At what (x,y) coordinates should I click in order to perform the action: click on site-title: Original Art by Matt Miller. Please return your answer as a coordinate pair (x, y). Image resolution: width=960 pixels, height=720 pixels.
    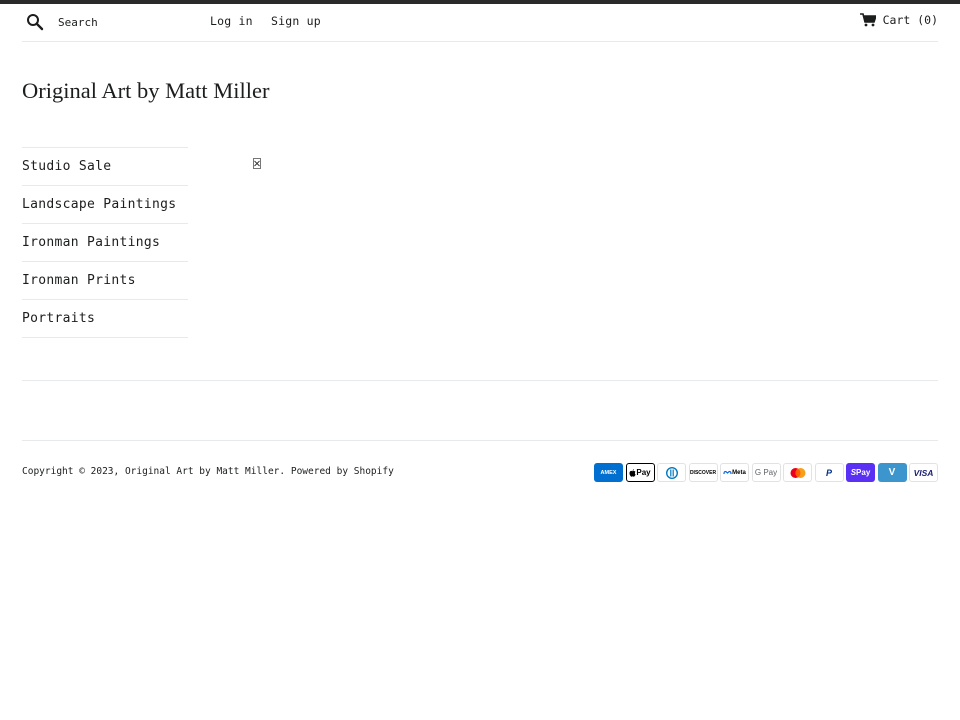
    Looking at the image, I should click on (145, 91).